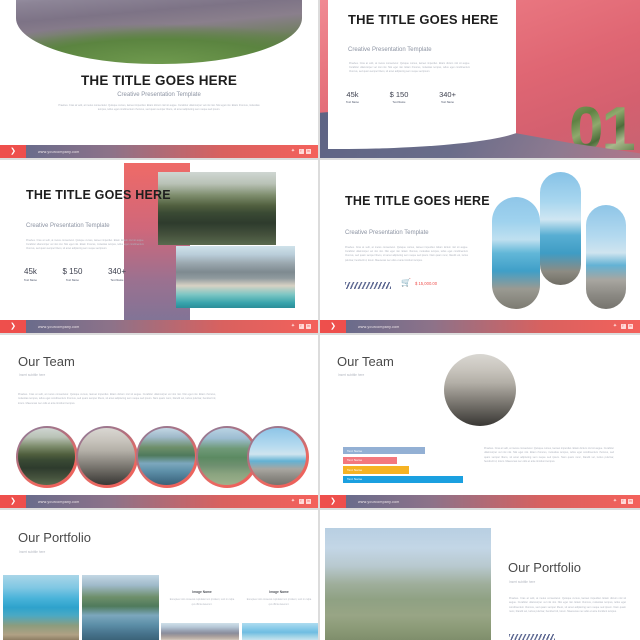 The width and height of the screenshot is (640, 640). Describe the element at coordinates (352, 94) in the screenshot. I see `stat-value: 45k` at that location.